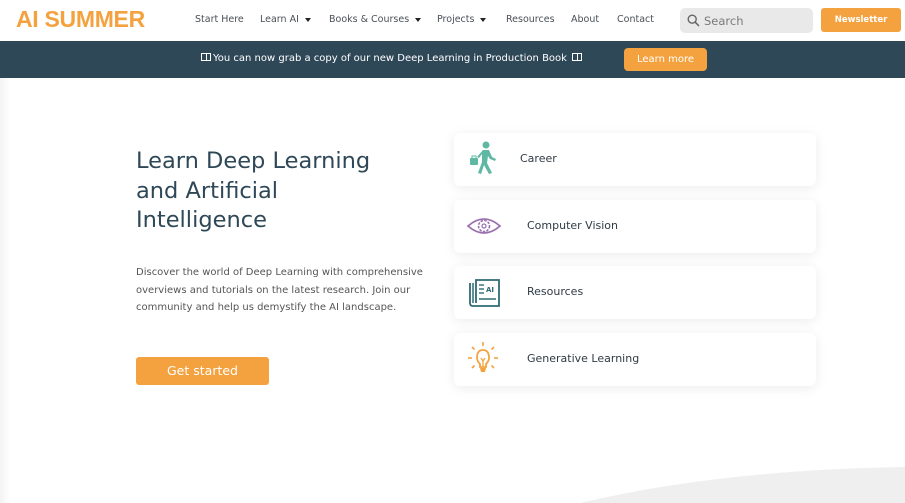  What do you see at coordinates (583, 358) in the screenshot?
I see `card-label: Generative Learning` at bounding box center [583, 358].